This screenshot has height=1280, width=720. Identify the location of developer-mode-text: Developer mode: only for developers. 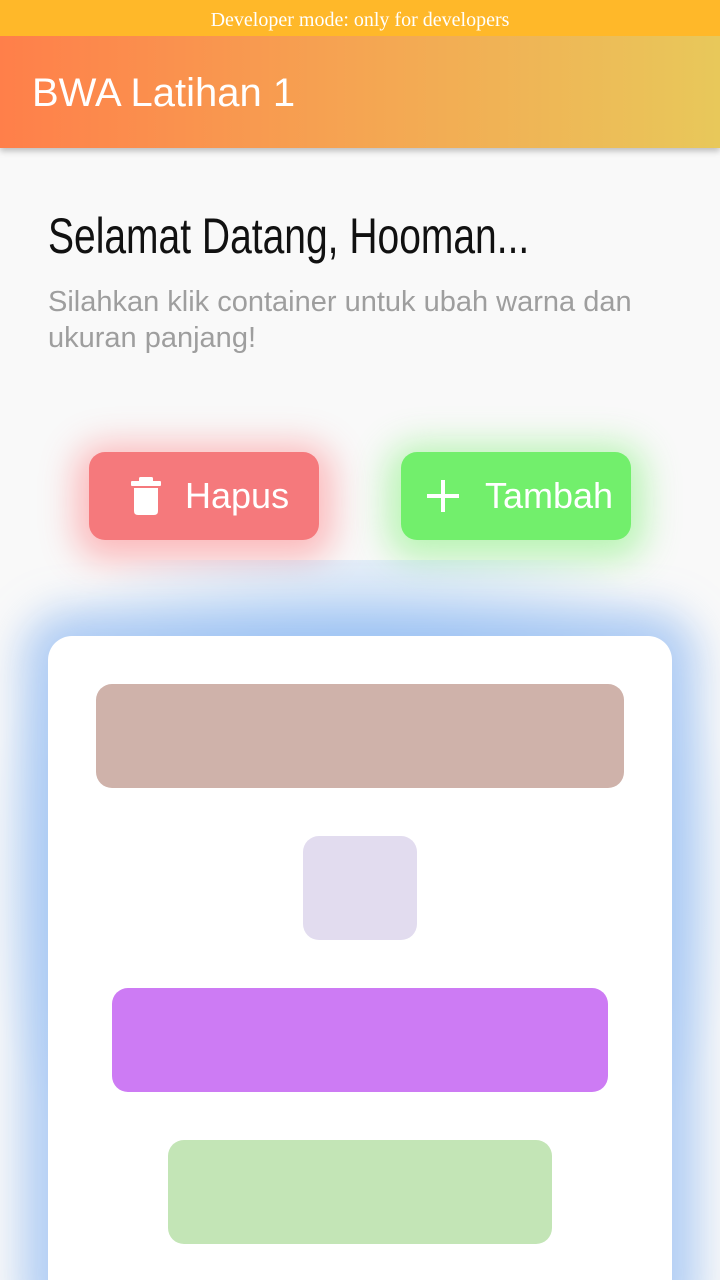
(360, 20).